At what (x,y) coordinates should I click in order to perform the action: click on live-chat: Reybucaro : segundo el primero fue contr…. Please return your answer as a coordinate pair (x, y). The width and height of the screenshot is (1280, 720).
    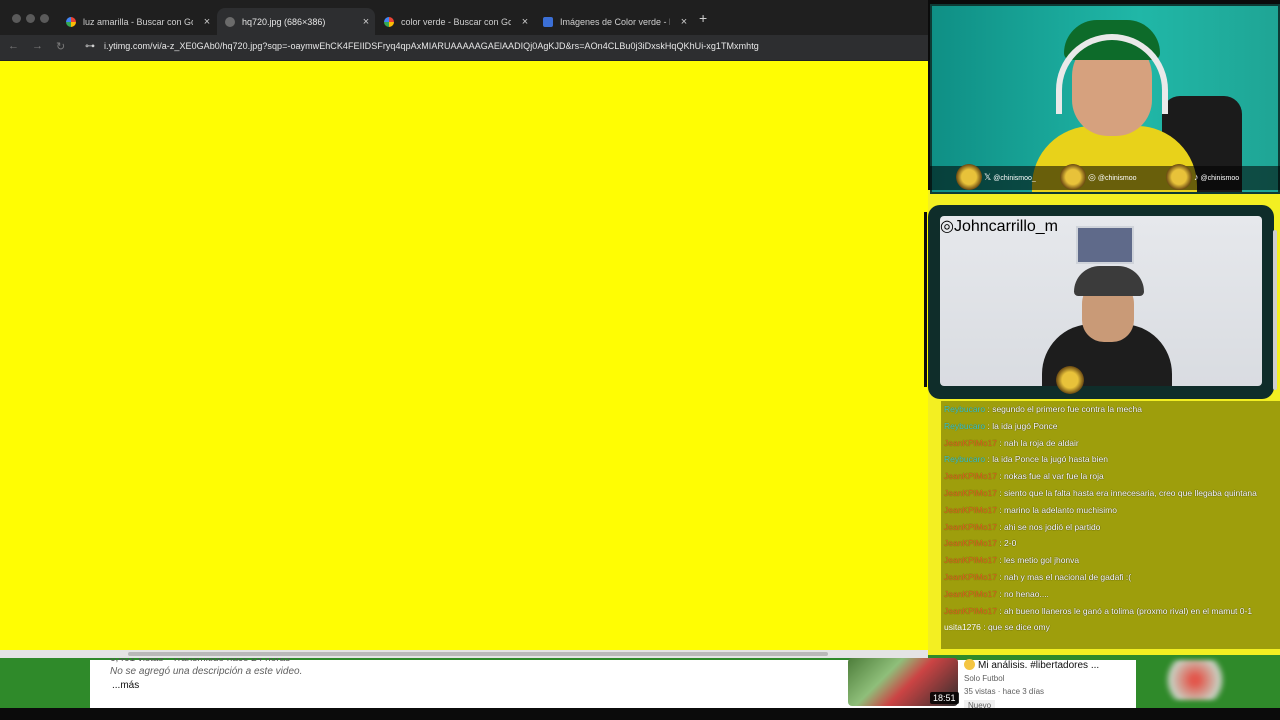
    Looking at the image, I should click on (1110, 525).